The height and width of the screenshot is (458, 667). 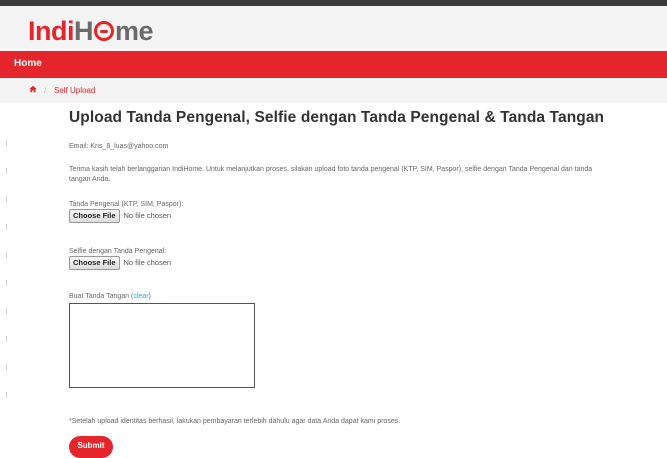 I want to click on id-card-file-input: Choose File No file chosen, so click(x=120, y=215).